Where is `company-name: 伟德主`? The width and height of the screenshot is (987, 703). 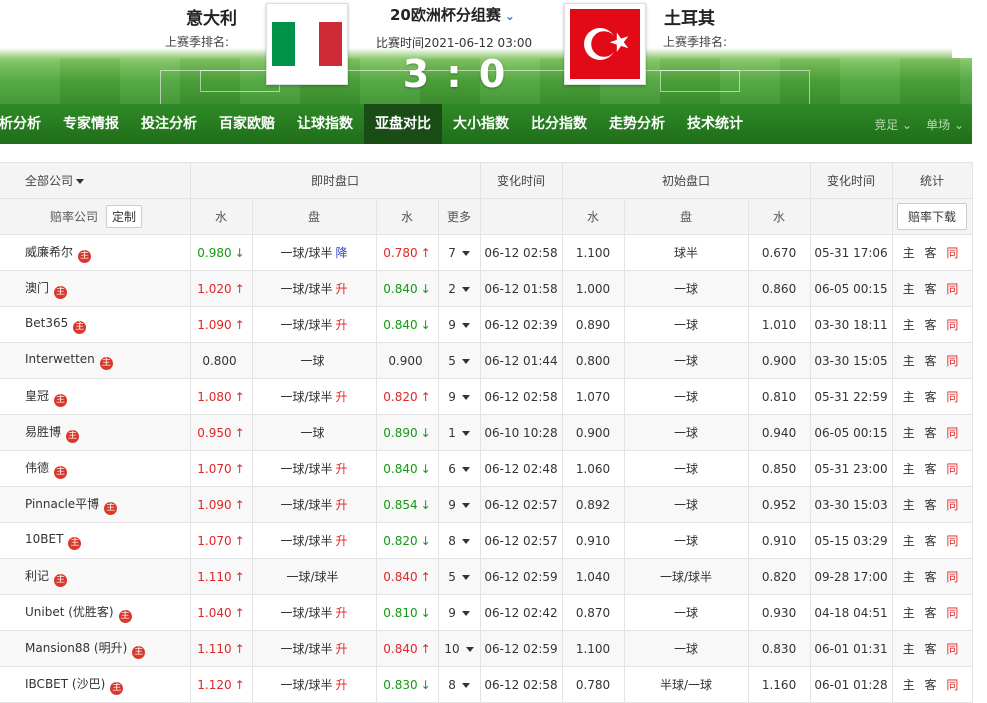 company-name: 伟德主 is located at coordinates (95, 468).